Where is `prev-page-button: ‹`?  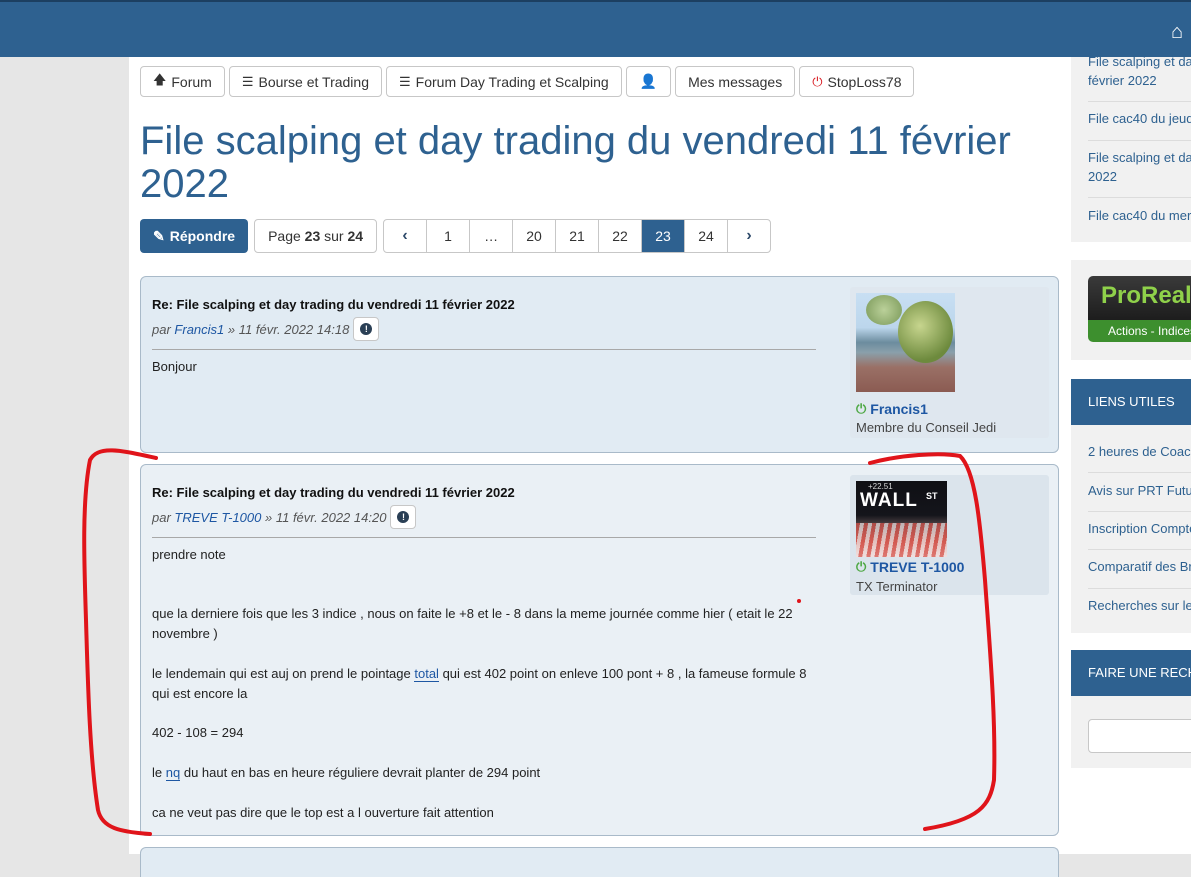 prev-page-button: ‹ is located at coordinates (406, 236).